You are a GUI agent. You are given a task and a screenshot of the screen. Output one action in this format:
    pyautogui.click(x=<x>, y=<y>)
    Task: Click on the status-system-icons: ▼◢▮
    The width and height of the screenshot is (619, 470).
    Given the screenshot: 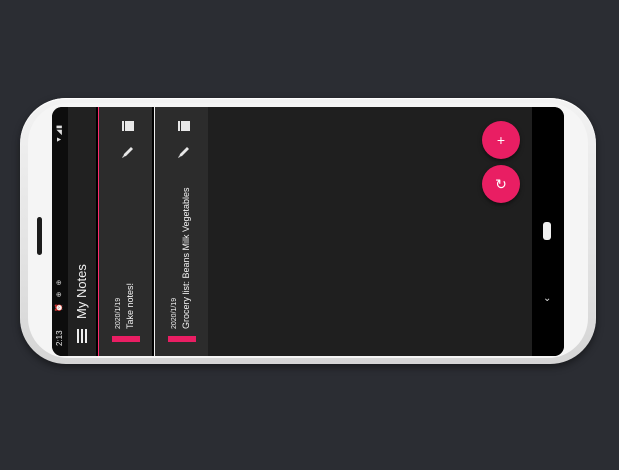 What is the action you would take?
    pyautogui.click(x=59, y=133)
    